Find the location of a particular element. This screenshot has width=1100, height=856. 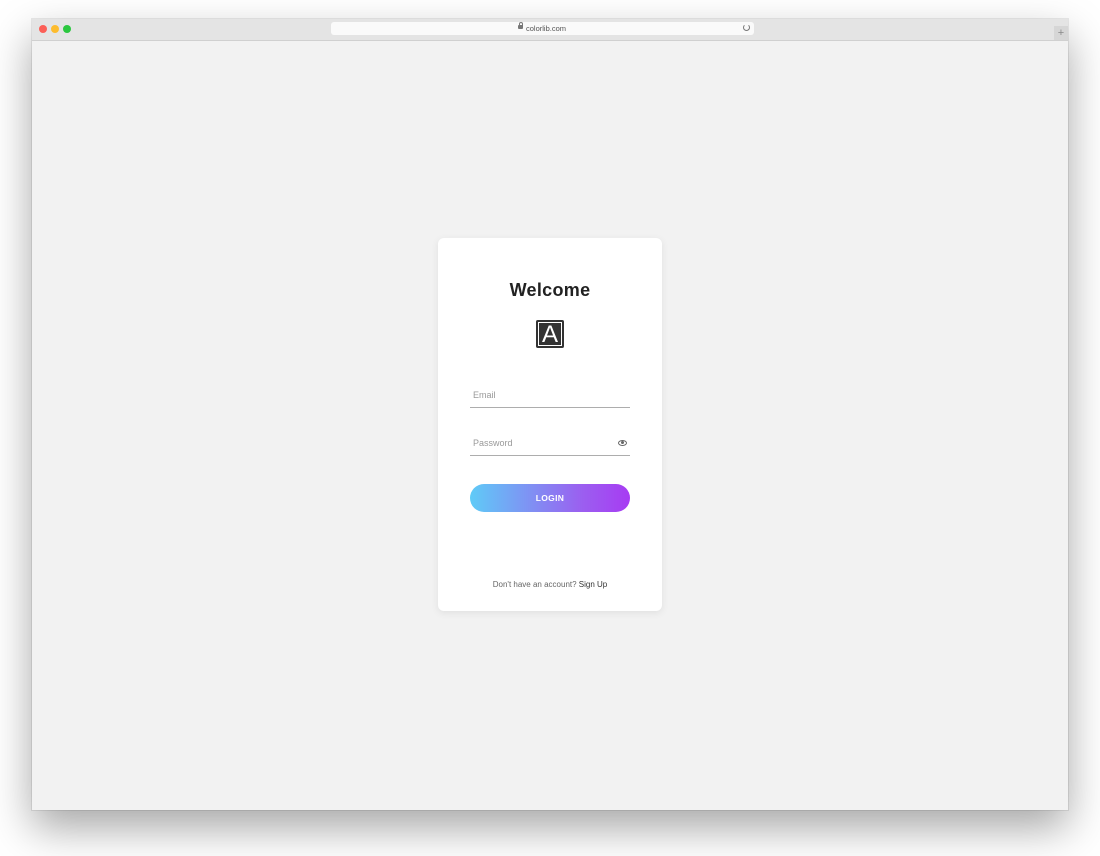

minimize-window-icon is located at coordinates (55, 29).